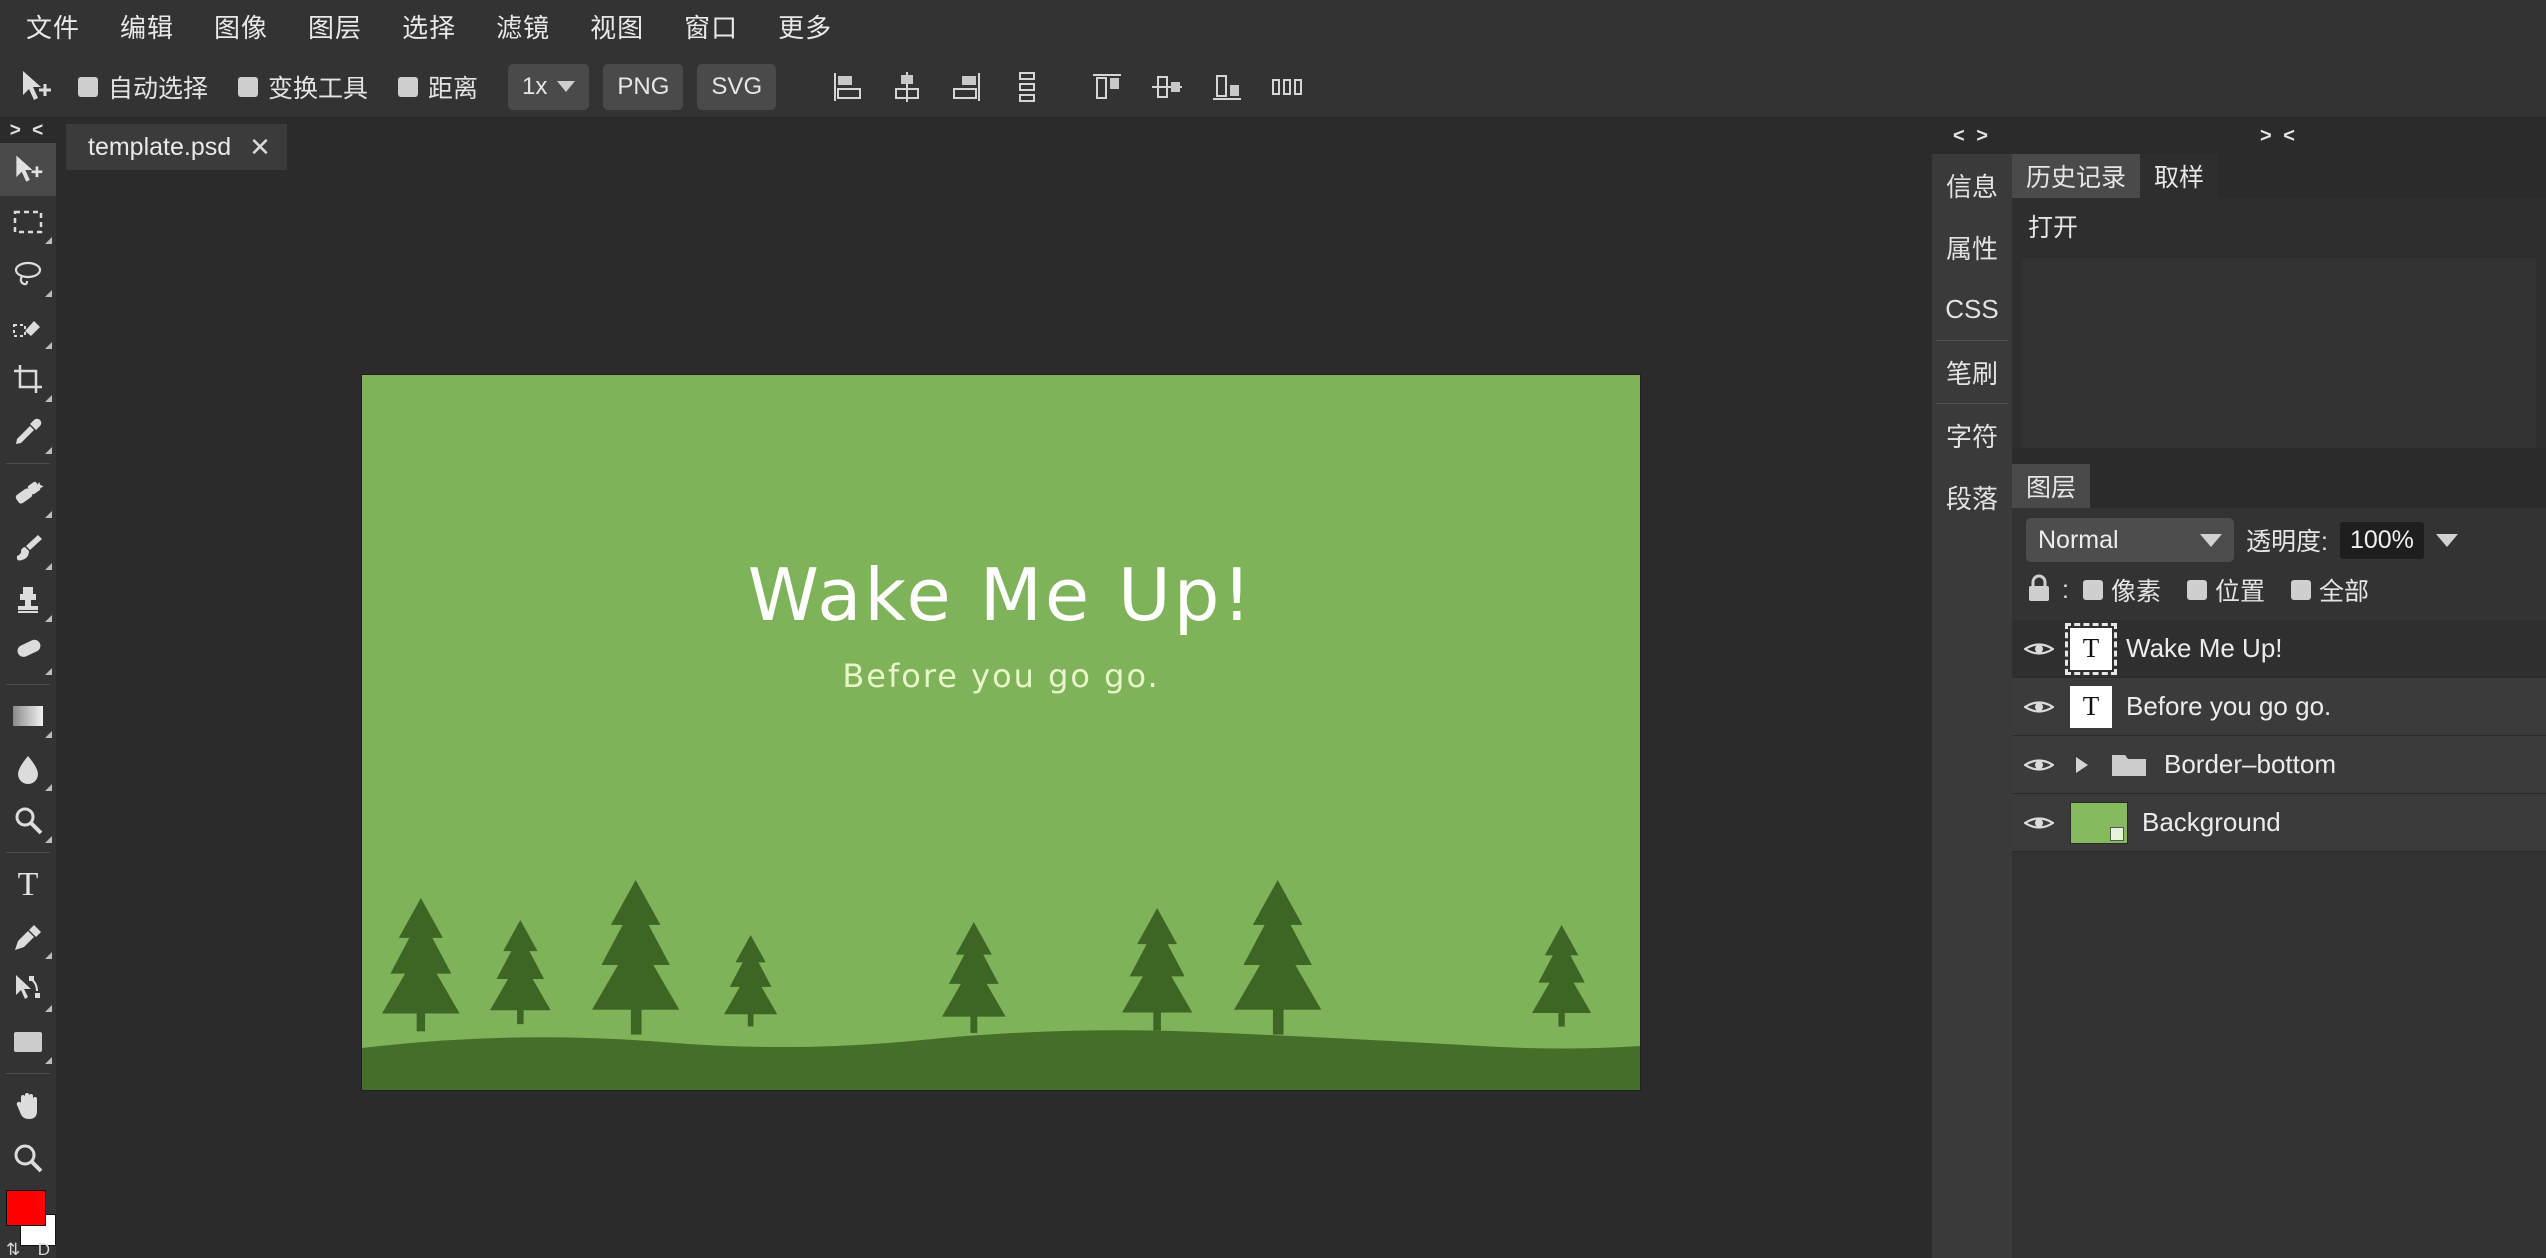 The height and width of the screenshot is (1258, 2546). I want to click on export-svg-button: SVG, so click(737, 86).